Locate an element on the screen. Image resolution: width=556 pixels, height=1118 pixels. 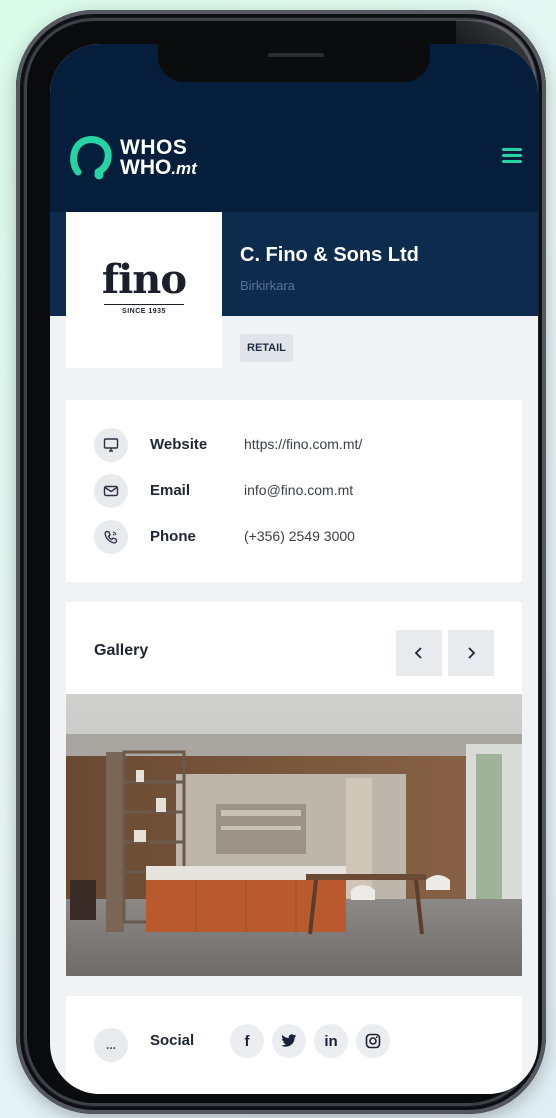
phone-link: (+356) 2549 3000 is located at coordinates (299, 536).